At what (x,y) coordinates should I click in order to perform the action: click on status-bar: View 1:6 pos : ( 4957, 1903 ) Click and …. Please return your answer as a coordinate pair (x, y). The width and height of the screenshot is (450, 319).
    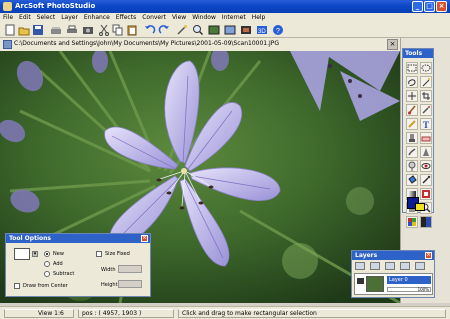
    Looking at the image, I should click on (225, 312).